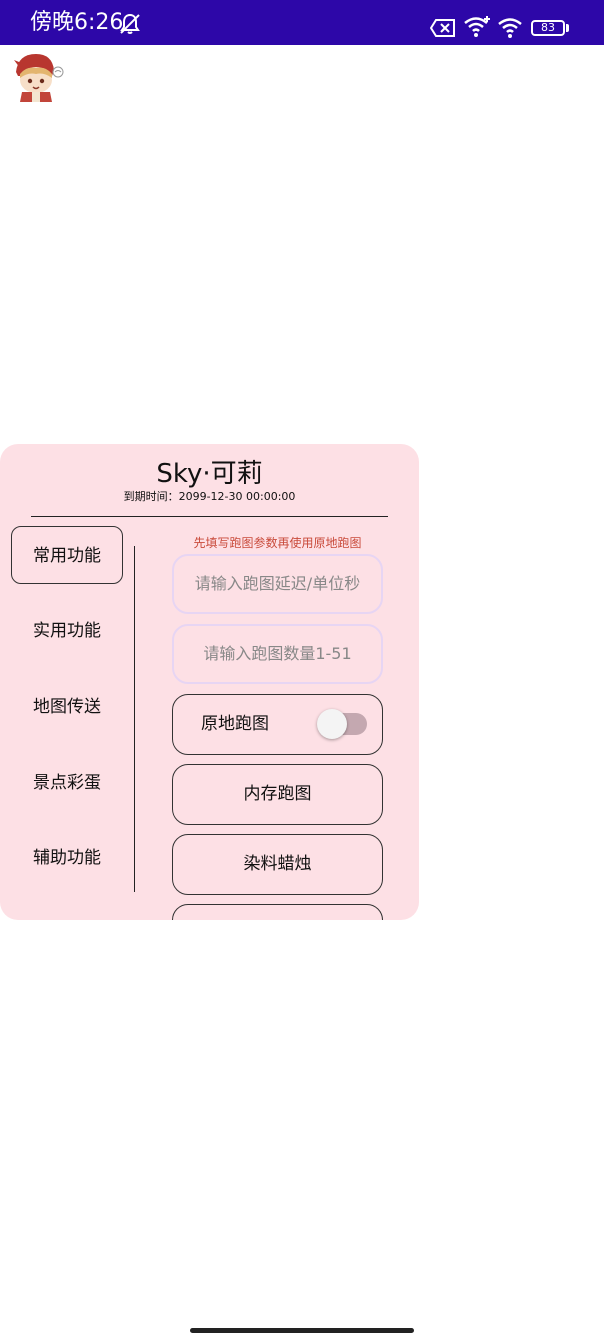 Image resolution: width=604 pixels, height=1344 pixels. Describe the element at coordinates (277, 584) in the screenshot. I see `delay-input: 请输入跑图延迟/单位秒` at that location.